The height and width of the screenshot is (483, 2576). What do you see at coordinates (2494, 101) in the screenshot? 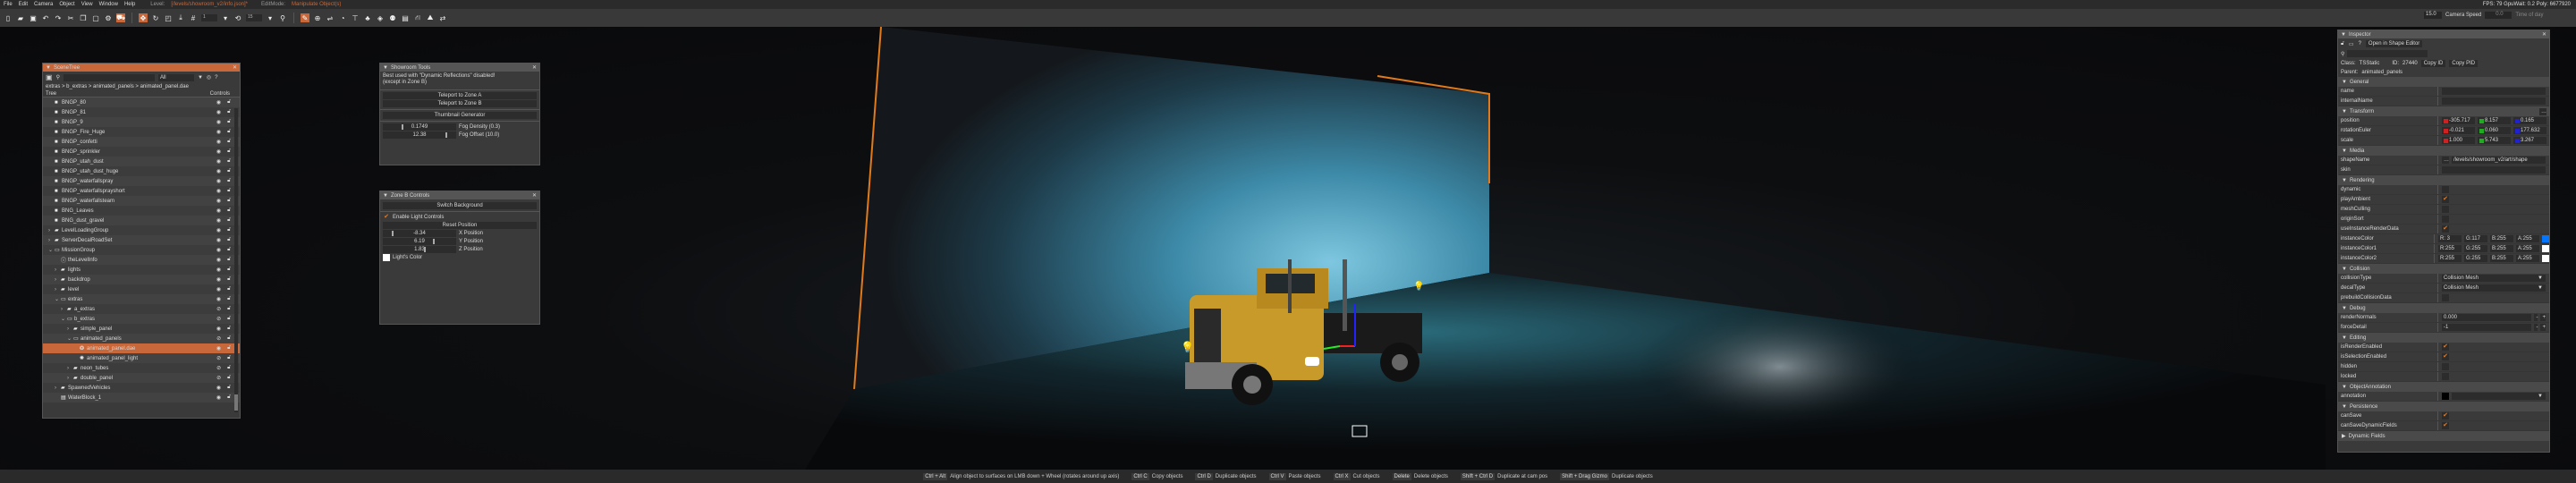
I see `internalName-input` at bounding box center [2494, 101].